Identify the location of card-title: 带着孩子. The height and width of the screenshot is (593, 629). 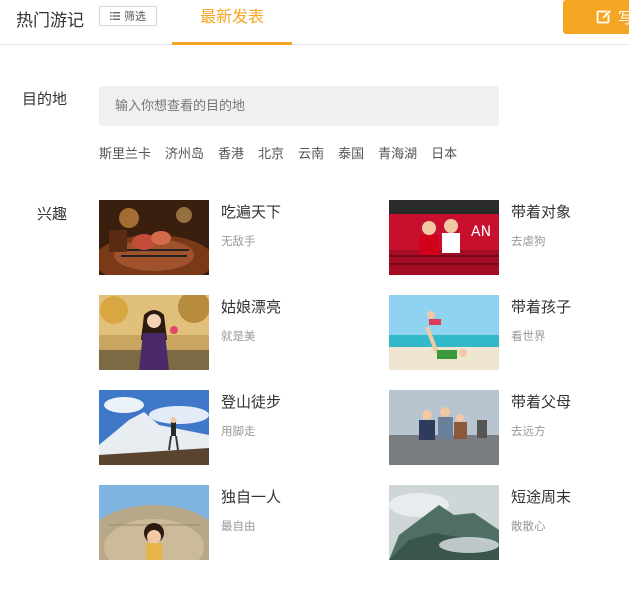
(541, 307).